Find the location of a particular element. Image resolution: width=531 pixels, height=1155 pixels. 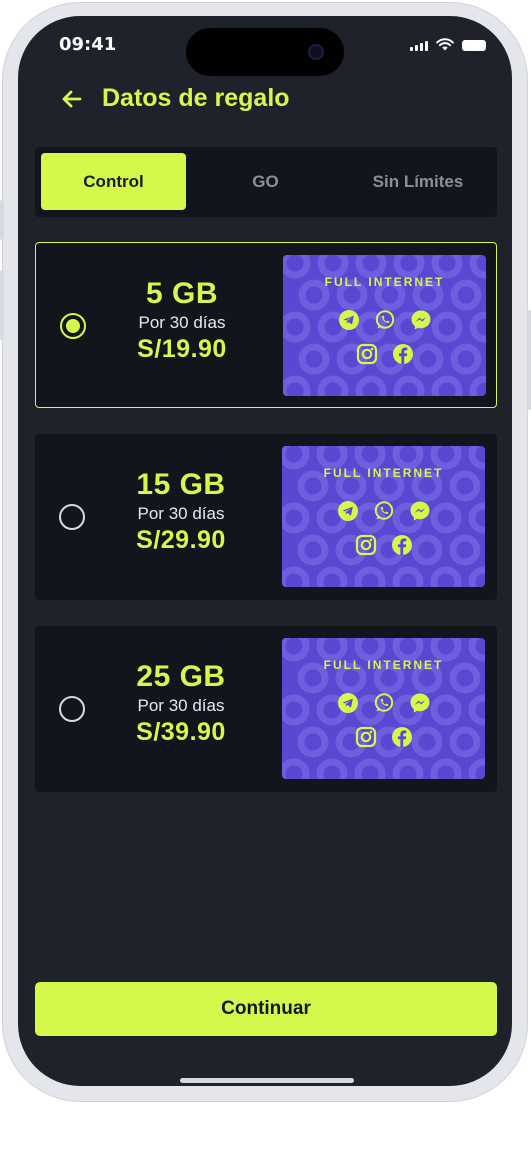

home-indicator is located at coordinates (267, 1080).